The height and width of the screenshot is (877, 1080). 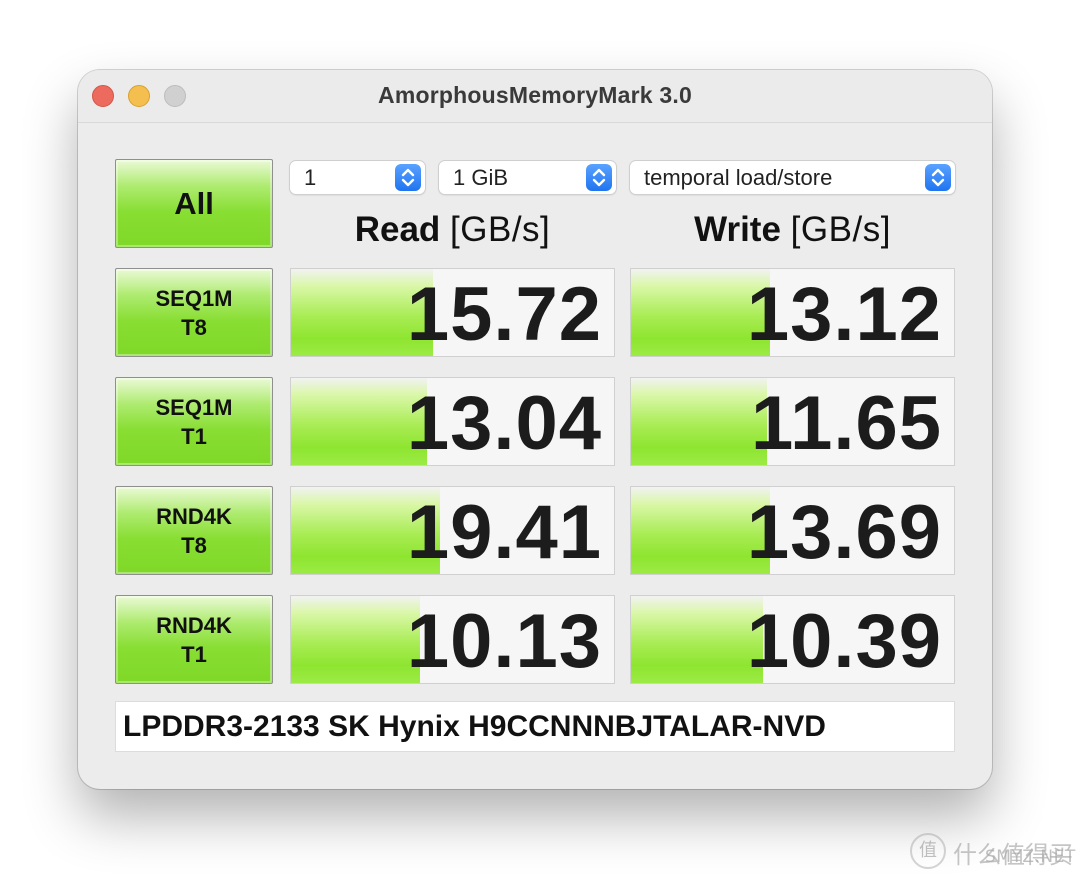 I want to click on seq1m-t1-read-result: 13.04, so click(x=452, y=421).